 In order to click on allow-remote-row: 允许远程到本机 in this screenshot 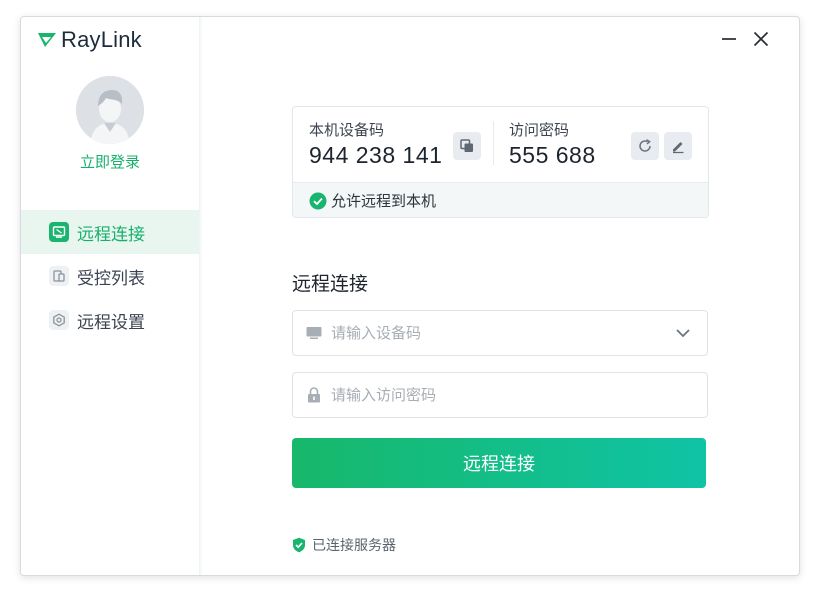, I will do `click(500, 199)`.